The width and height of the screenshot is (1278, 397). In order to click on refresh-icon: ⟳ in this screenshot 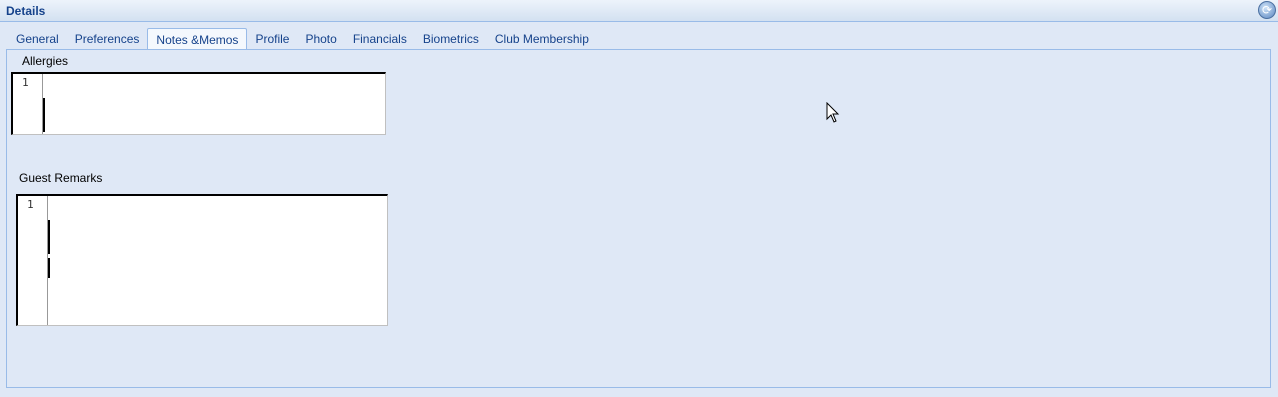, I will do `click(1267, 10)`.